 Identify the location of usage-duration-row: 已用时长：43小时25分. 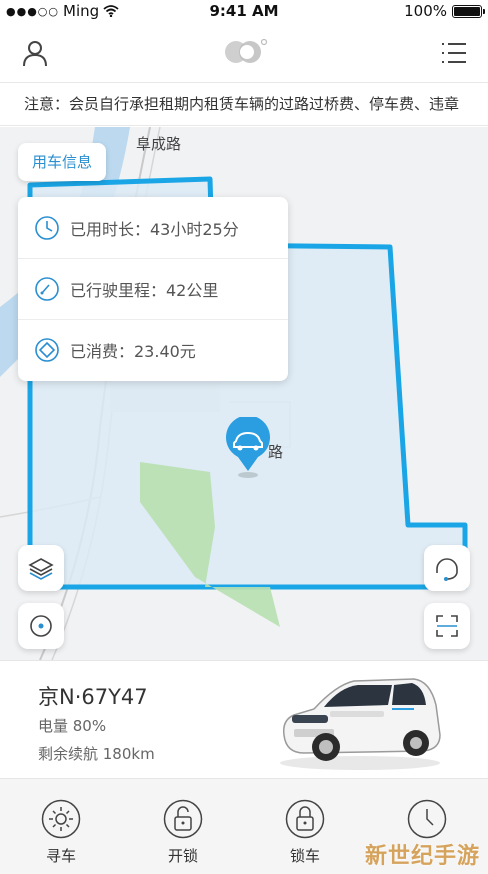
(153, 227).